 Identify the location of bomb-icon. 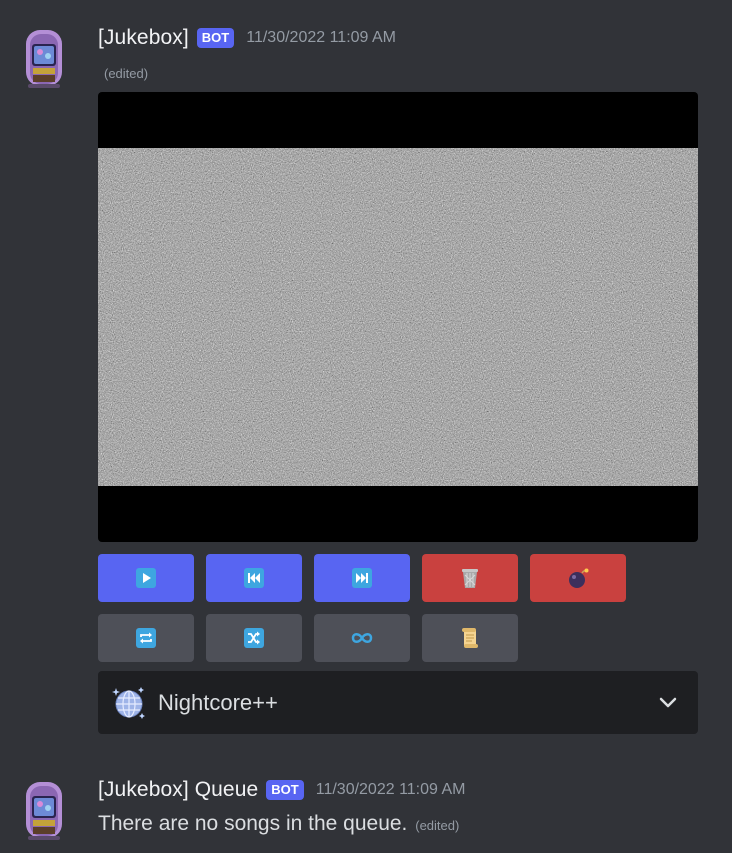
(579, 578).